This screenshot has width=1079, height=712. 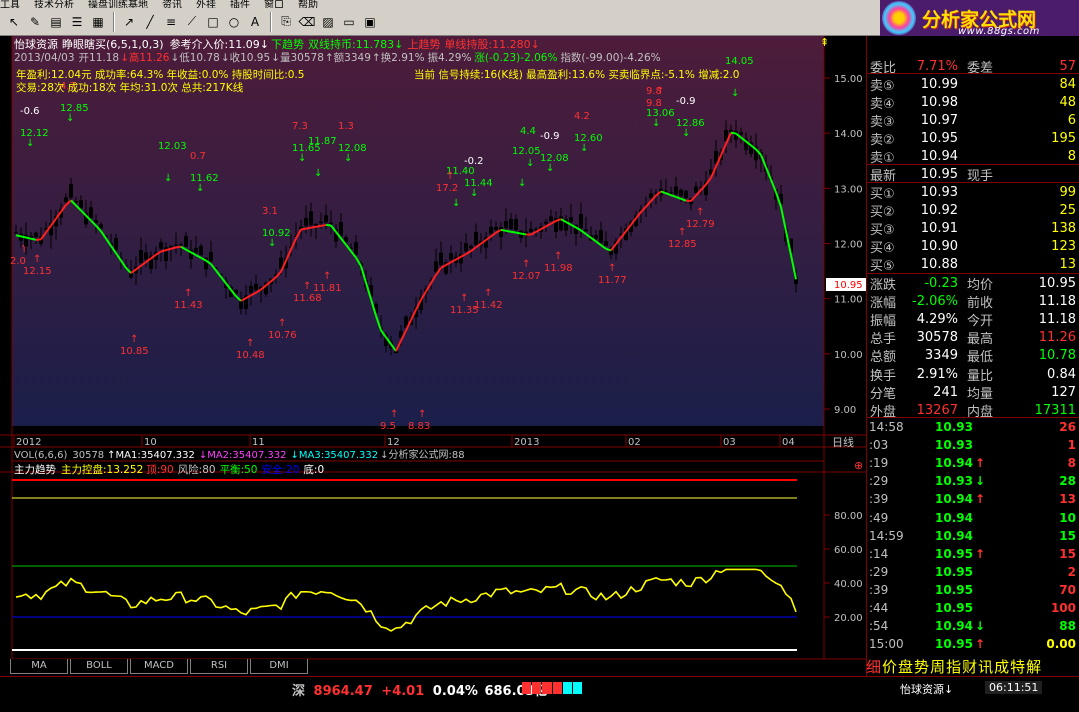 I want to click on annotation-label: 12.07, so click(x=526, y=276).